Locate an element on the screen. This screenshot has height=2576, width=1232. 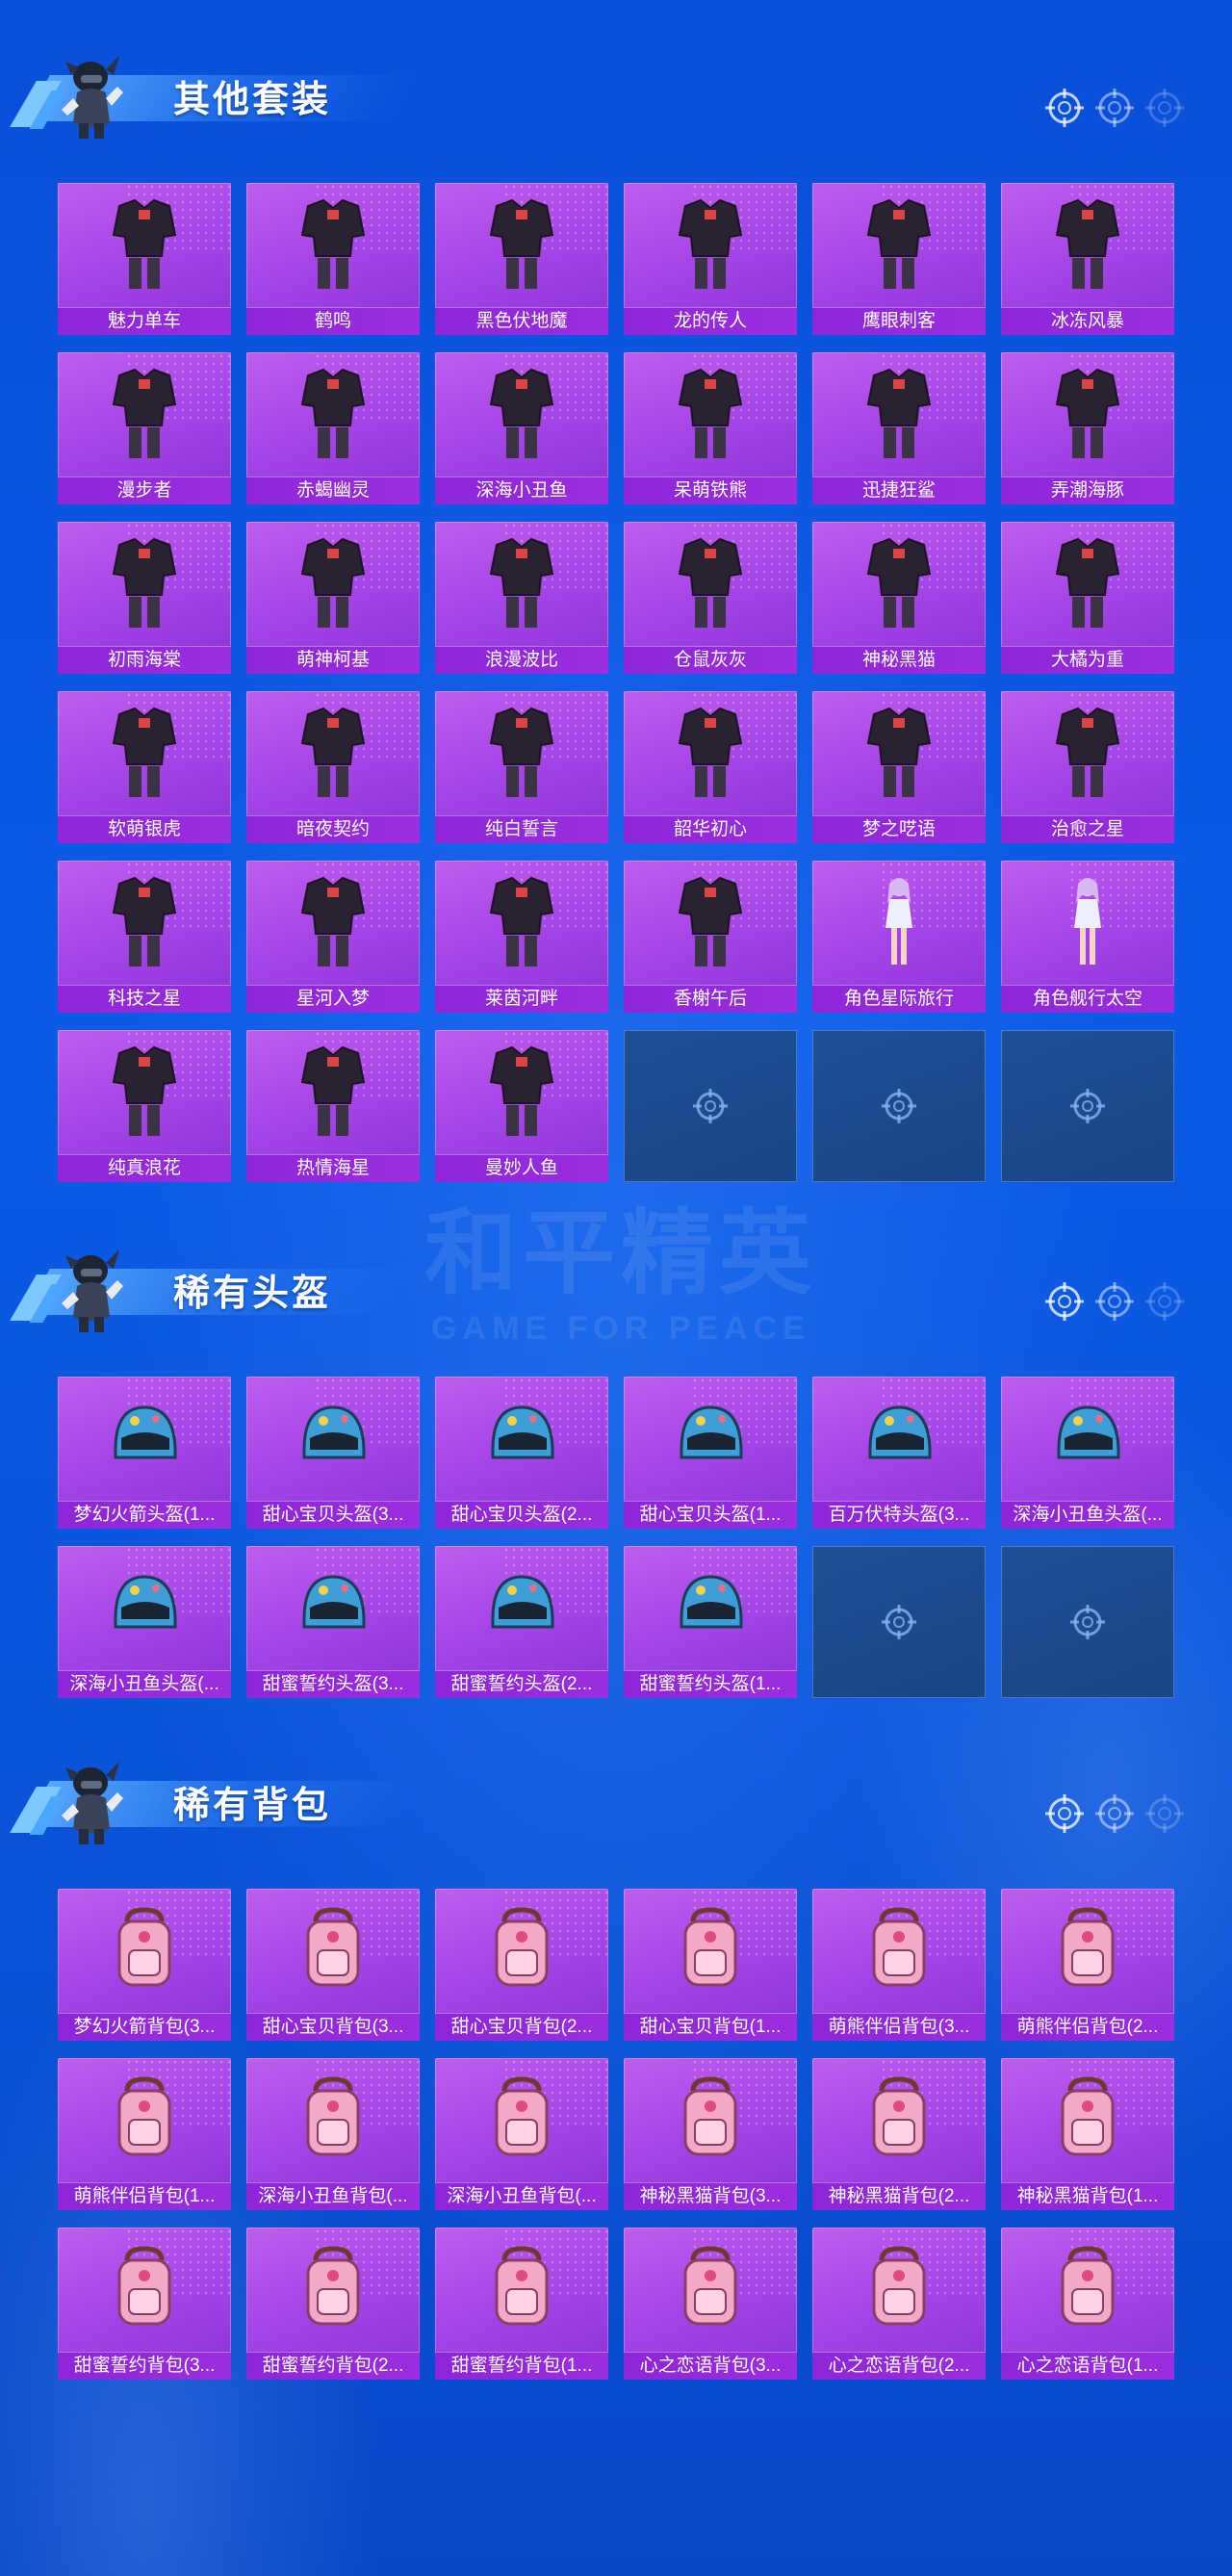
item-label: 深海小丑鱼 is located at coordinates (521, 491).